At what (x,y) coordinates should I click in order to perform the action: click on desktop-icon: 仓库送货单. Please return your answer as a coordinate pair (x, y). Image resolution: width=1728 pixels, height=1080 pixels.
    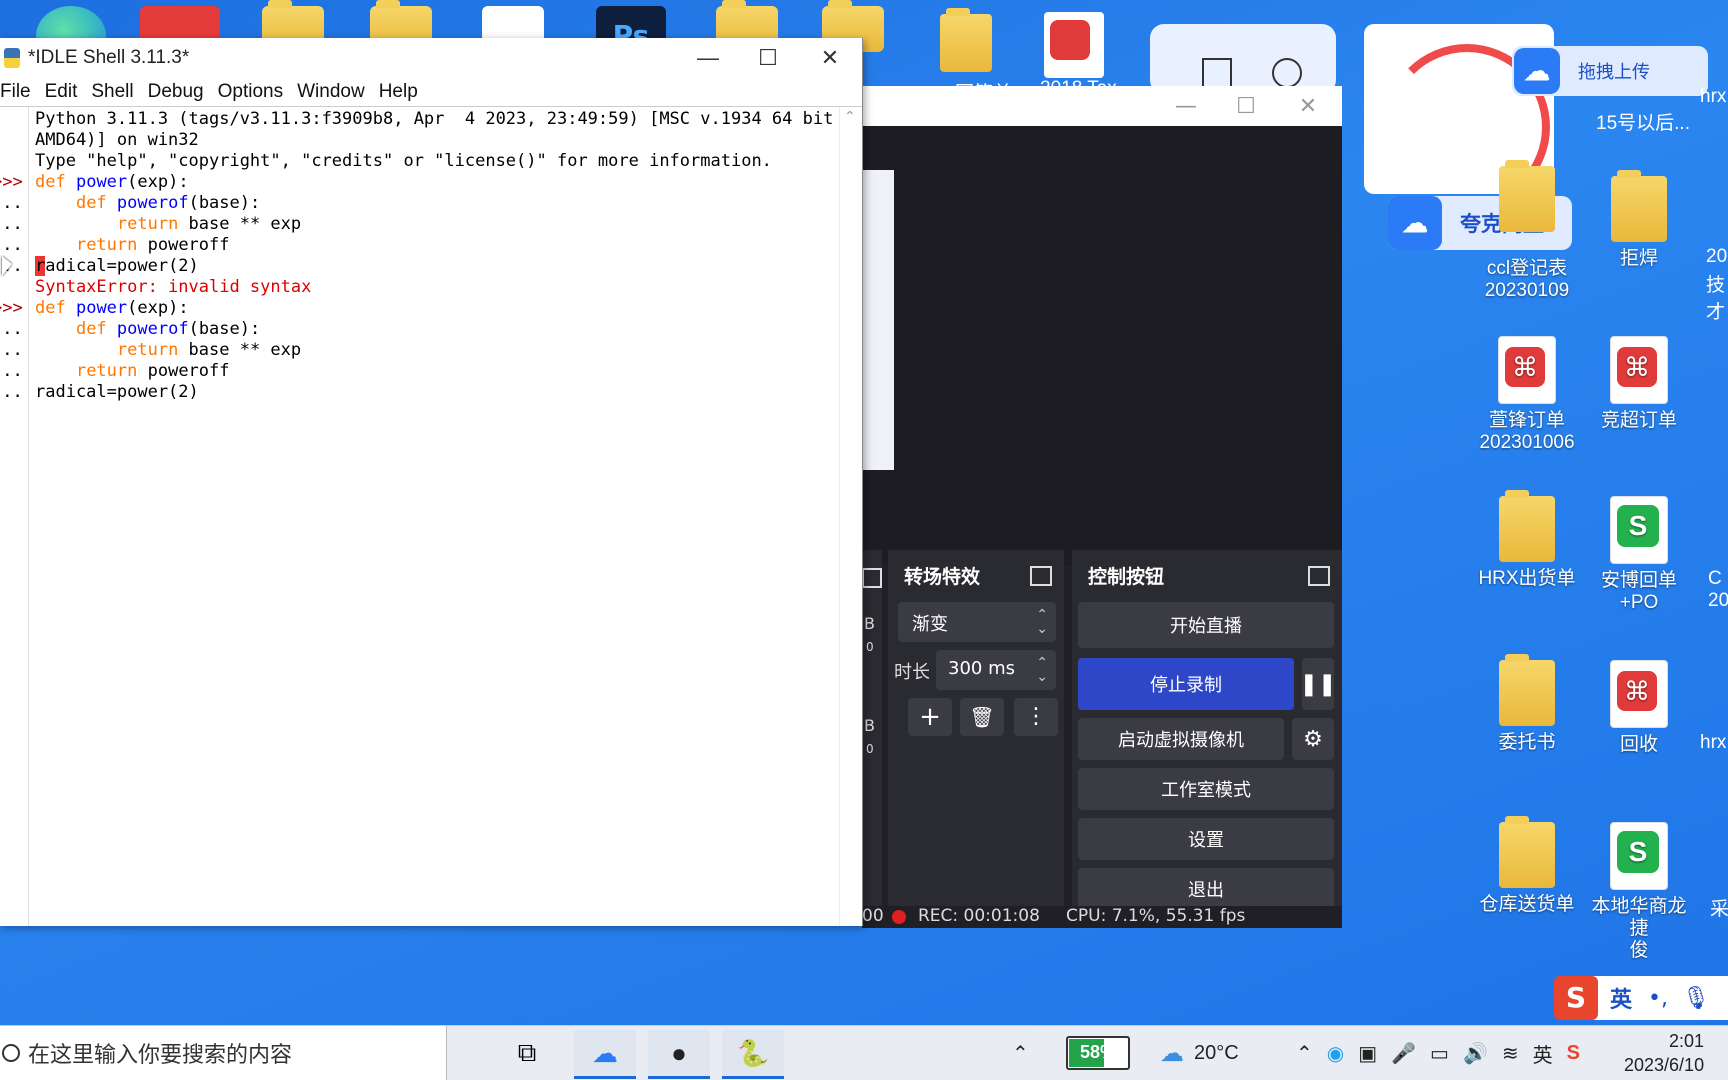
    Looking at the image, I should click on (1527, 866).